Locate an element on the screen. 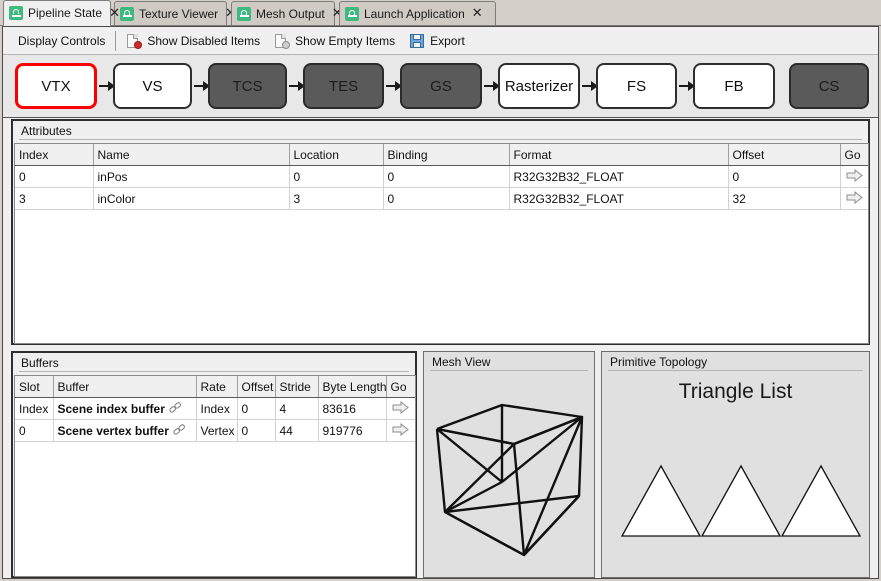  show-disabled-items-label: Show Disabled Items is located at coordinates (204, 40).